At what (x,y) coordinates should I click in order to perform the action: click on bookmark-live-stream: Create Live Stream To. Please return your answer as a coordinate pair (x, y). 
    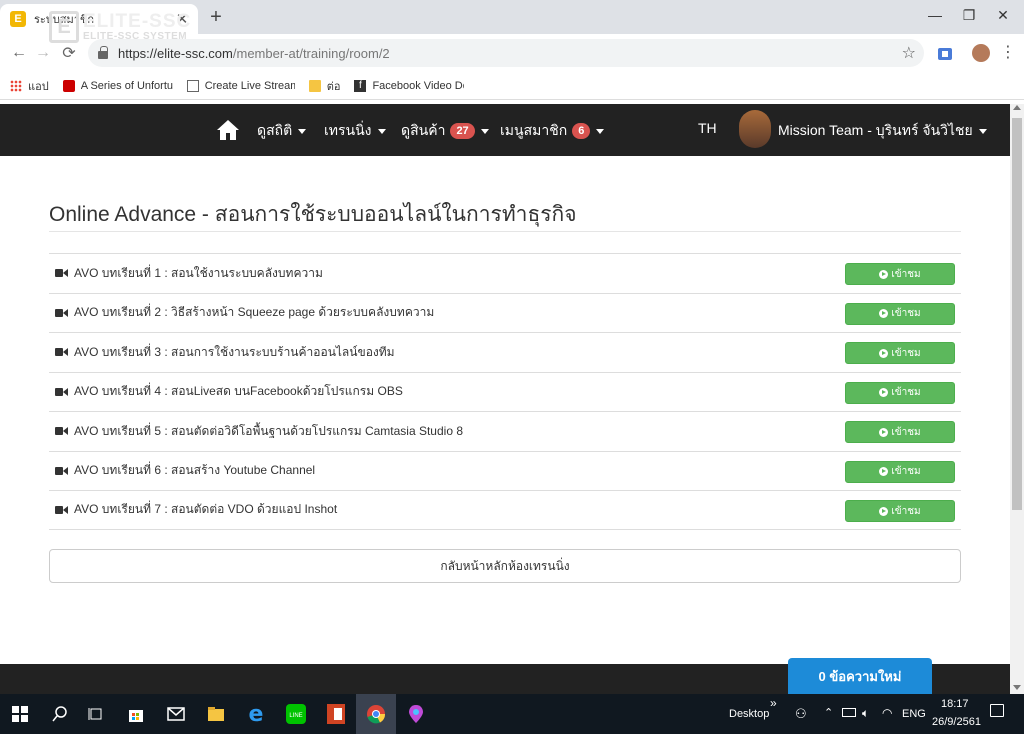
    Looking at the image, I should click on (240, 85).